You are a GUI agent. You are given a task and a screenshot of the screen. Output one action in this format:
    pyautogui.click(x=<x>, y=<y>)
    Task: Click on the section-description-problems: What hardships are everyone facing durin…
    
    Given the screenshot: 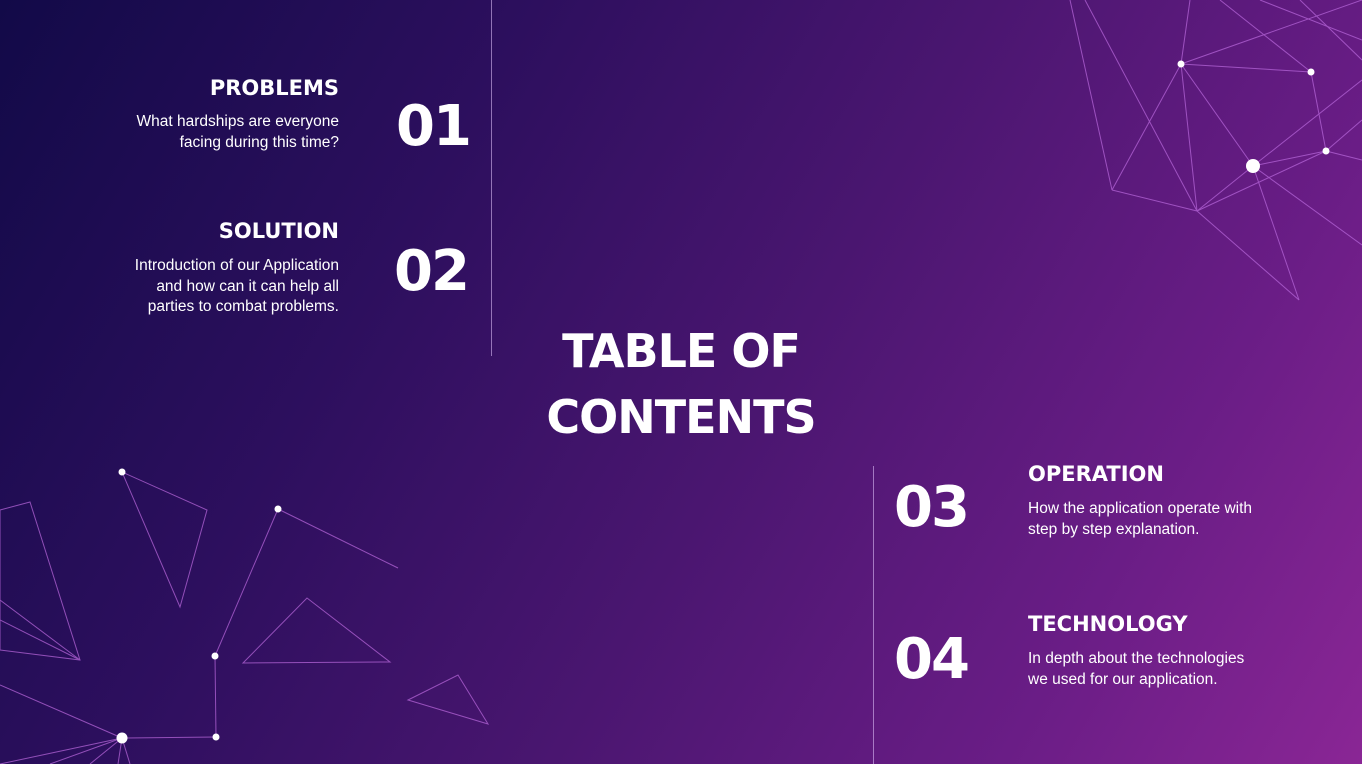 What is the action you would take?
    pyautogui.click(x=237, y=132)
    